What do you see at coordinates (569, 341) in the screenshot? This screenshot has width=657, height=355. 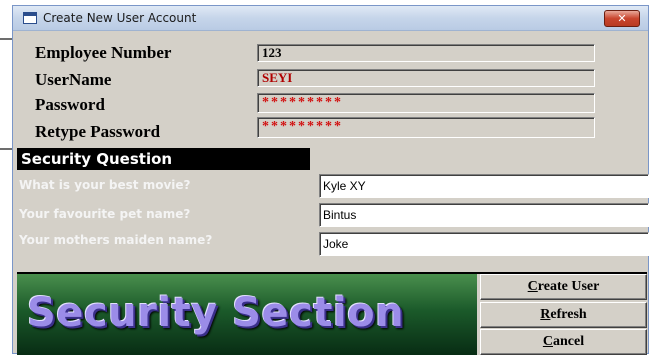 I see `cancel-label: ancel` at bounding box center [569, 341].